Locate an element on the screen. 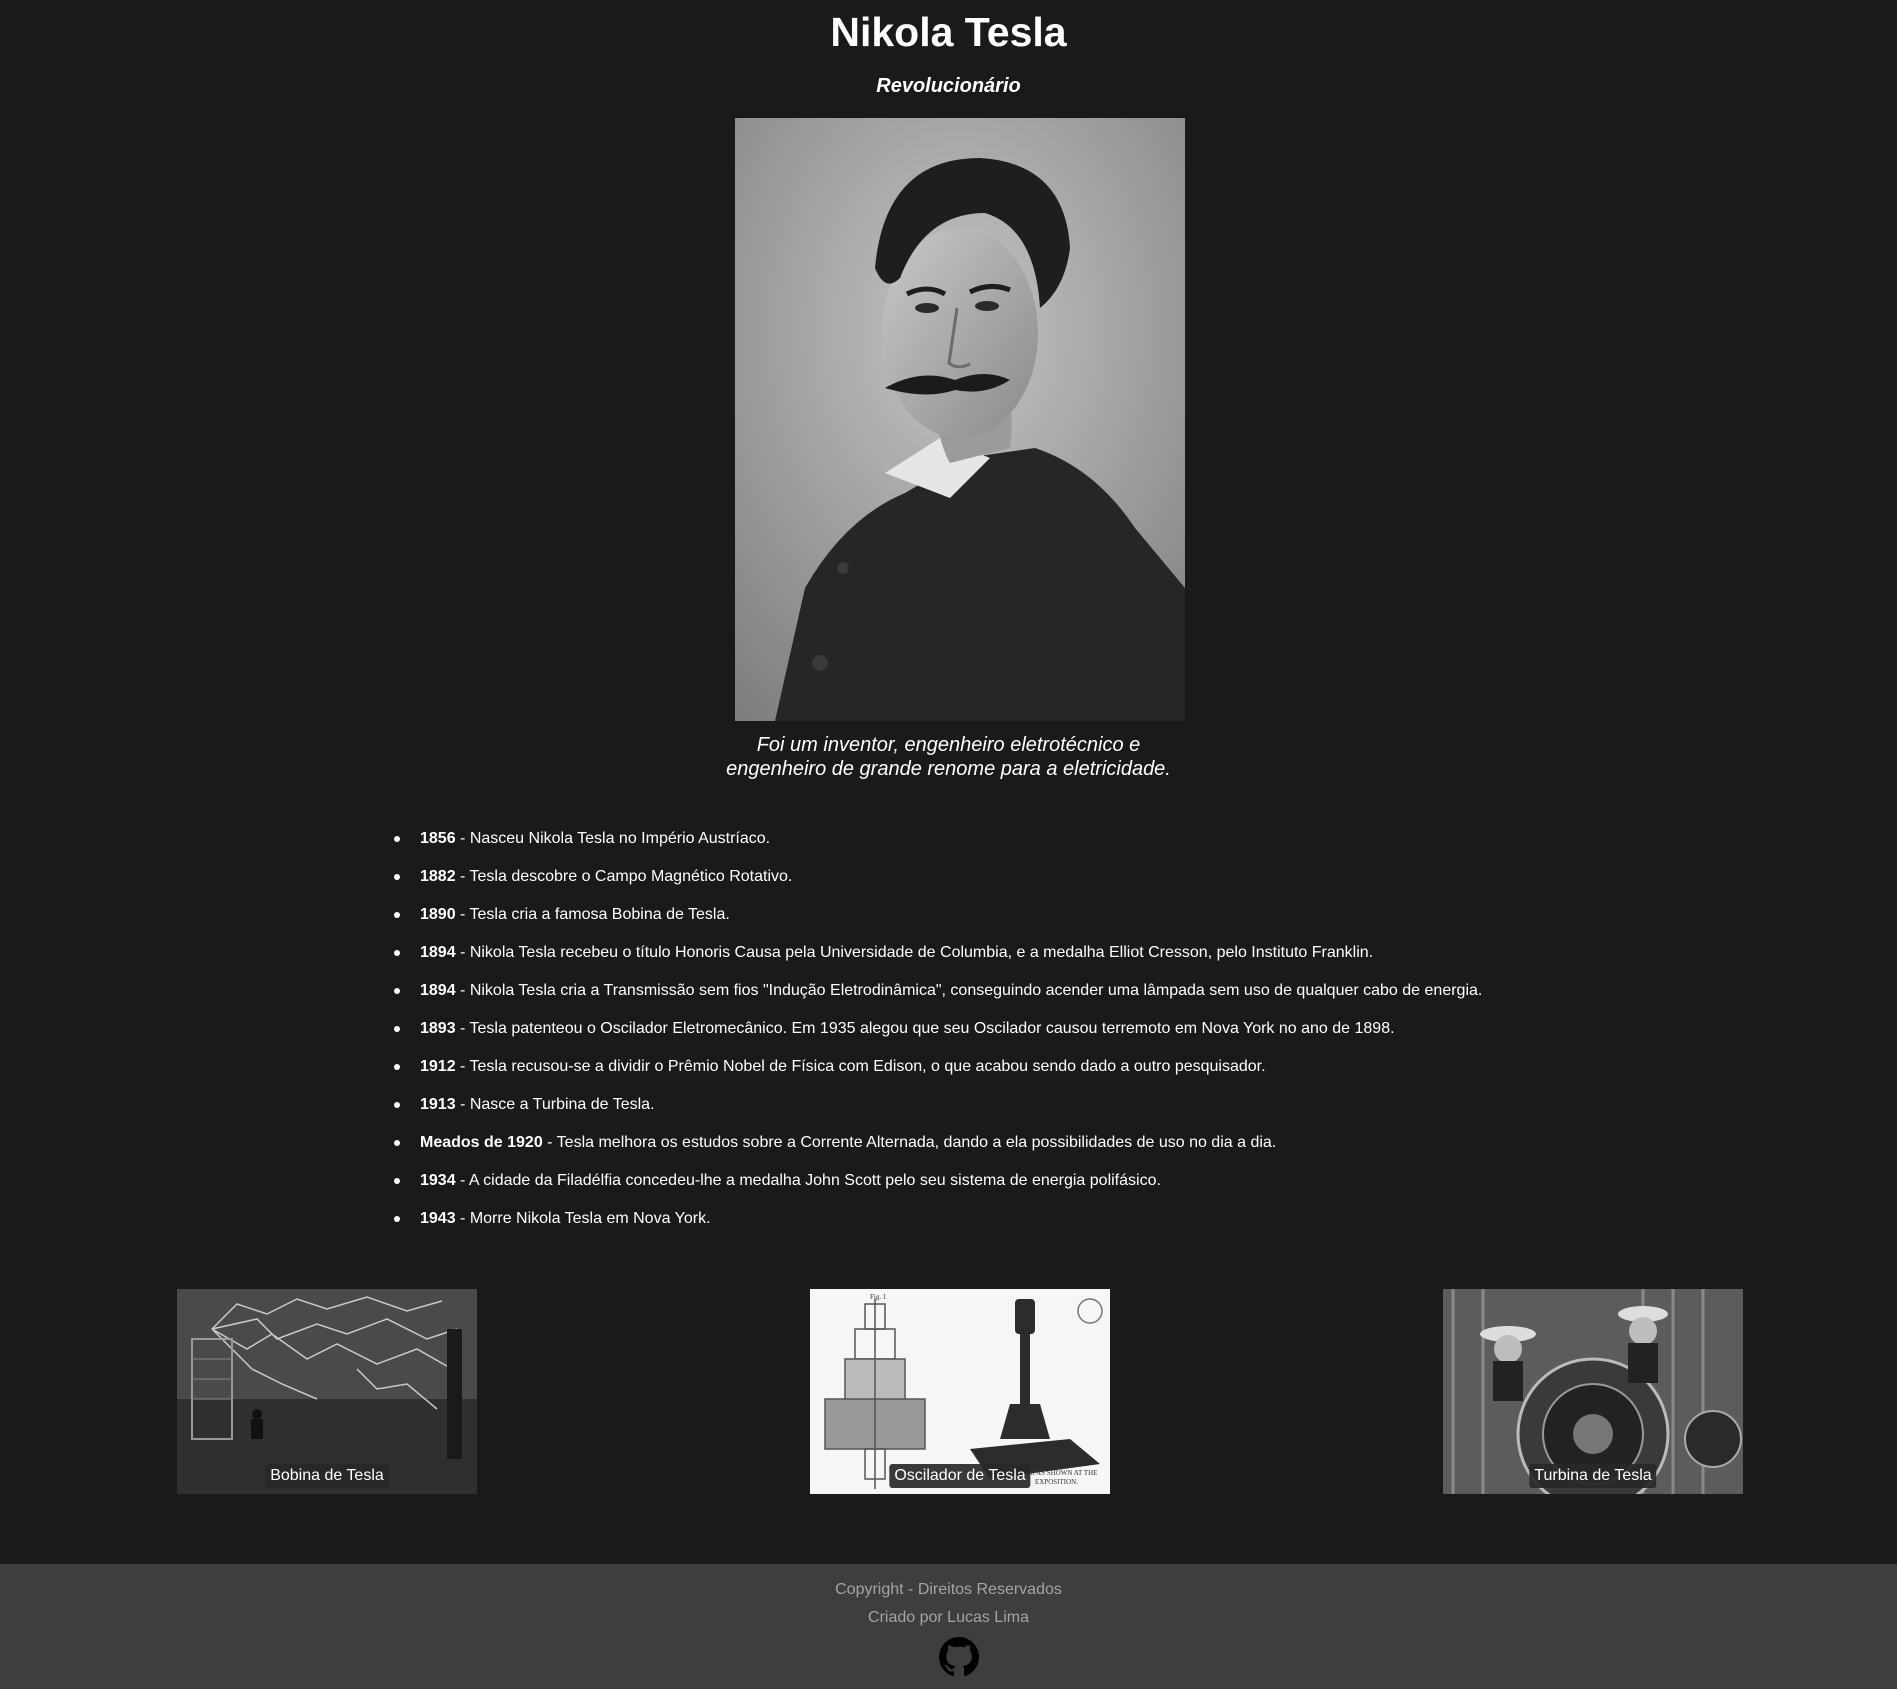 The image size is (1897, 1689). page-subtitle: Revolucionário is located at coordinates (948, 86).